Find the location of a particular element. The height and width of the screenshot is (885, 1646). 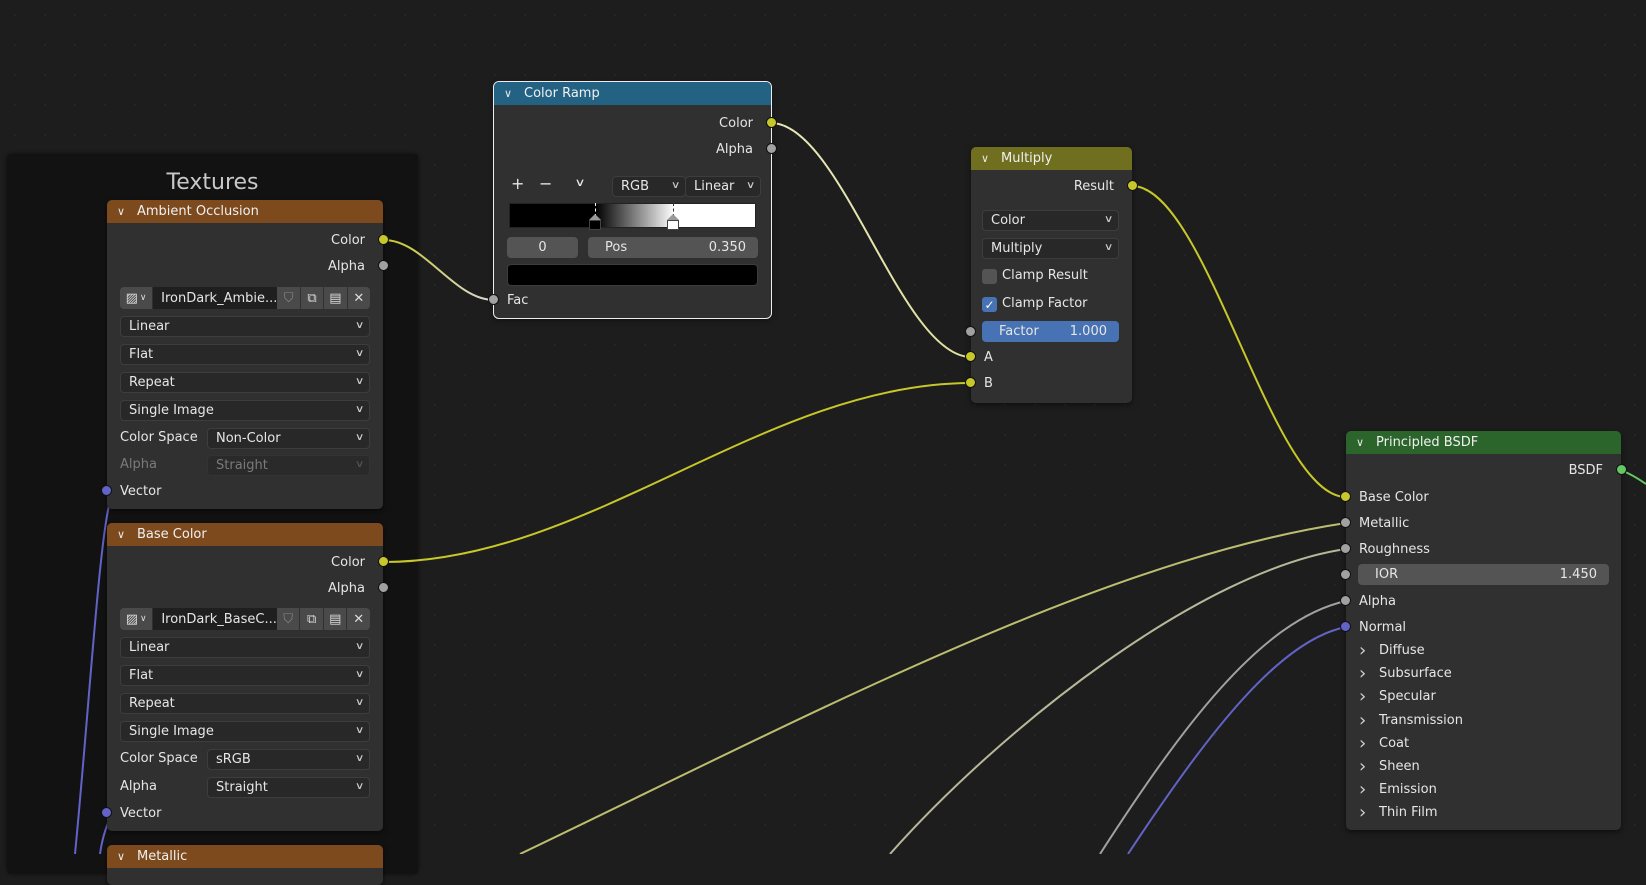

color-space-dropdown: Non-Color ∨ is located at coordinates (288, 438).